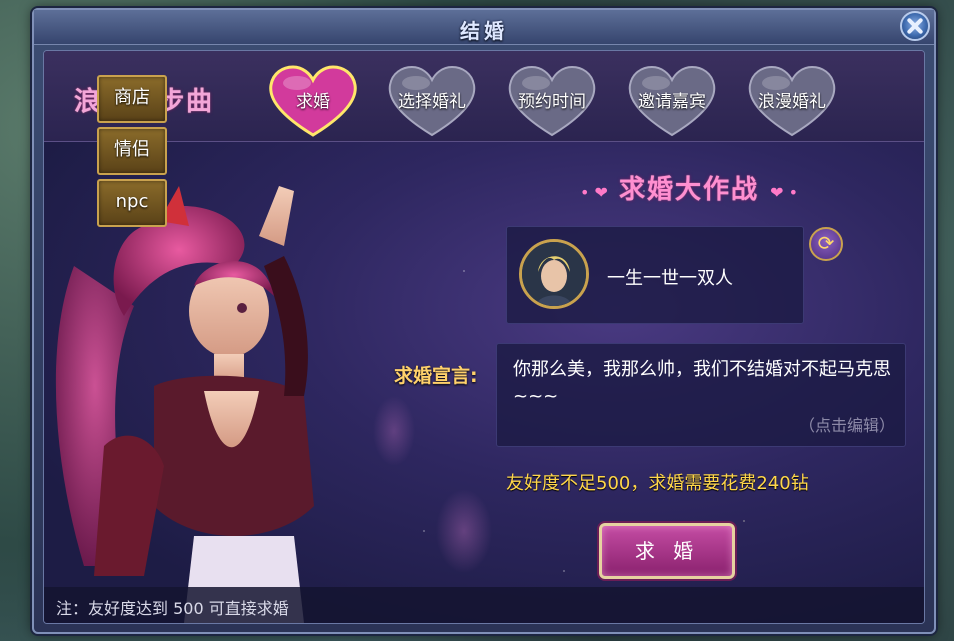 This screenshot has height=641, width=954. I want to click on tab-label: 预约时间, so click(552, 102).